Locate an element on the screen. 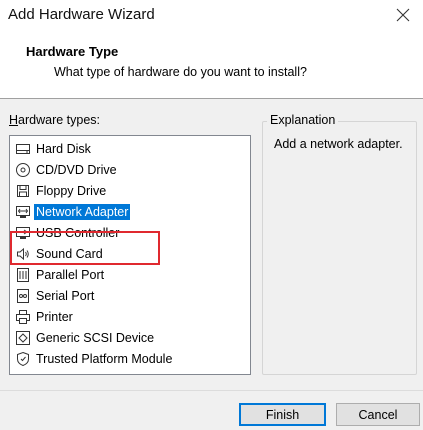 The image size is (423, 430). list-item-cd-dvd-drive: CD/DVD Drive is located at coordinates (66, 169).